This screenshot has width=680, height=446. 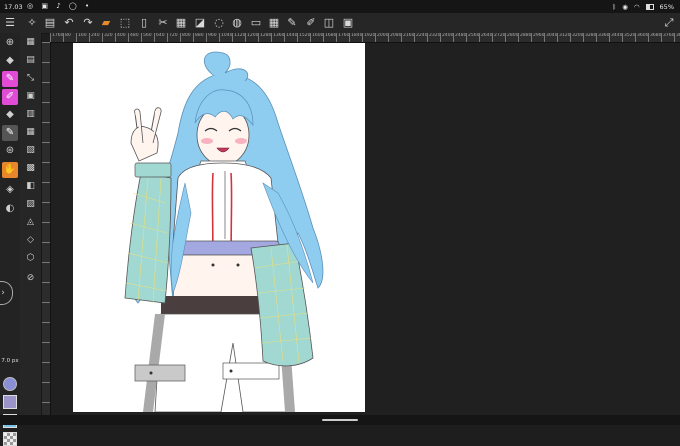 What do you see at coordinates (394, 37) in the screenshot?
I see `ruler-tick: 2080` at bounding box center [394, 37].